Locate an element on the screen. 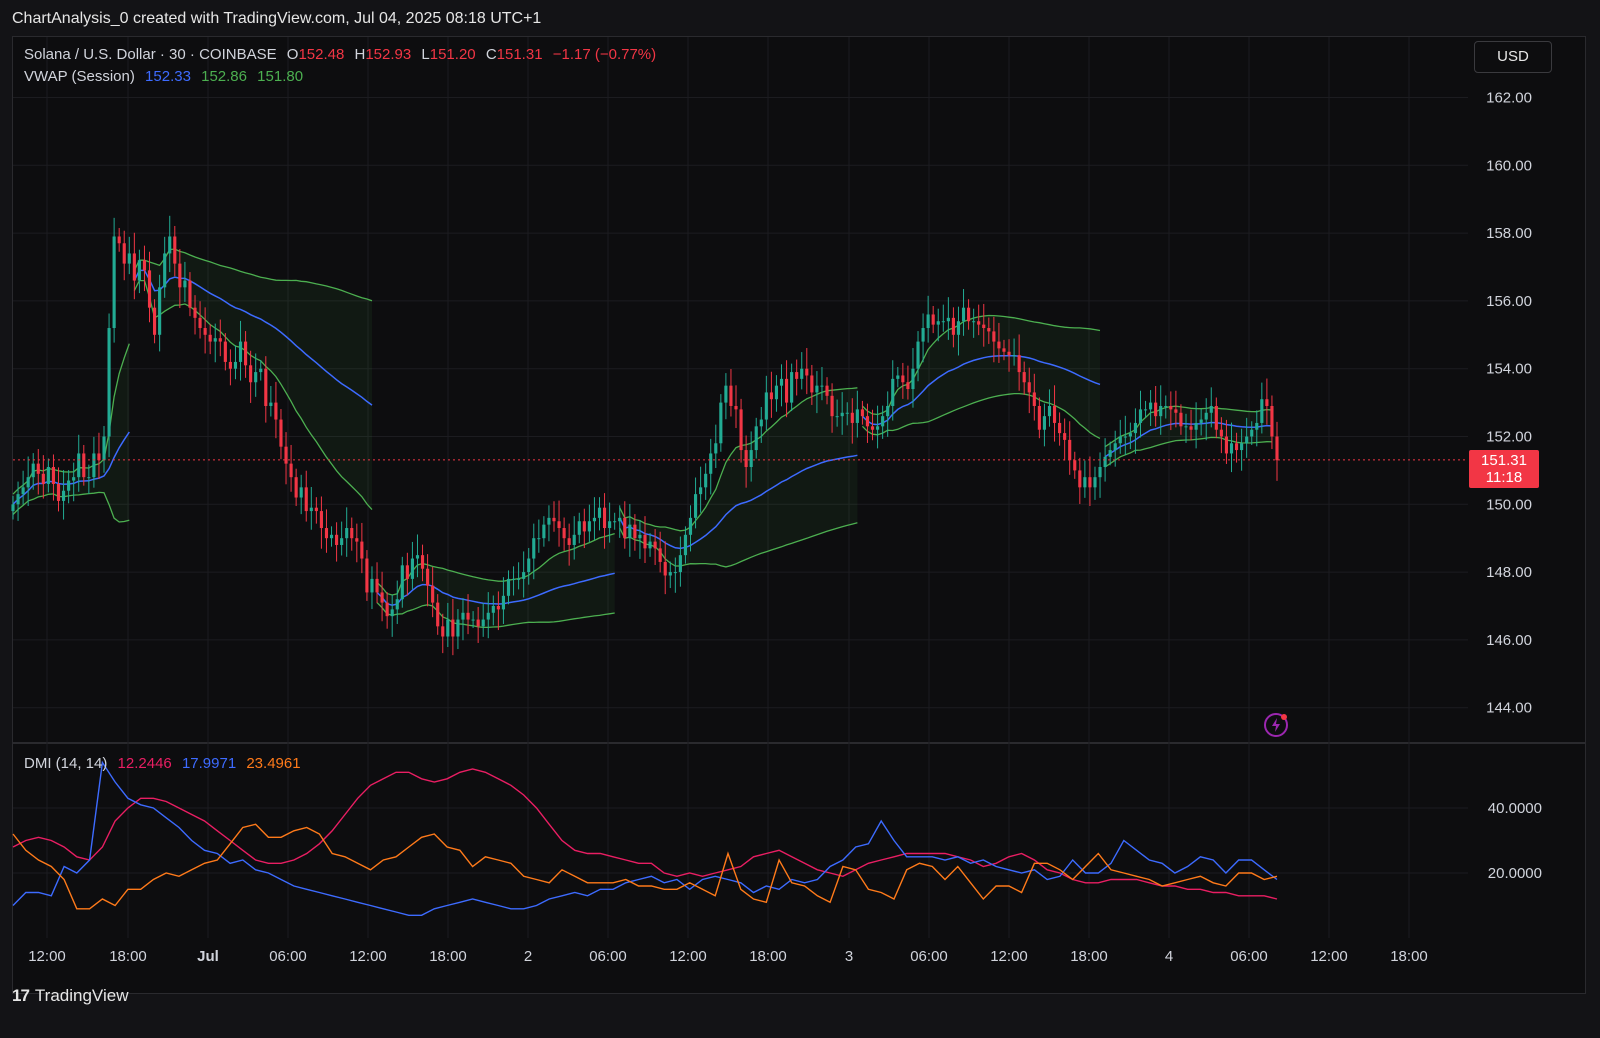  bar-countdown: 11:18 is located at coordinates (1504, 477).